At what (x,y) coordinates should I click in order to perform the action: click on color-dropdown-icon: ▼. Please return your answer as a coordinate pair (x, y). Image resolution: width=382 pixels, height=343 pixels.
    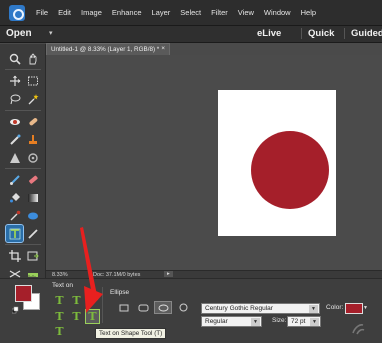
    Looking at the image, I should click on (366, 308).